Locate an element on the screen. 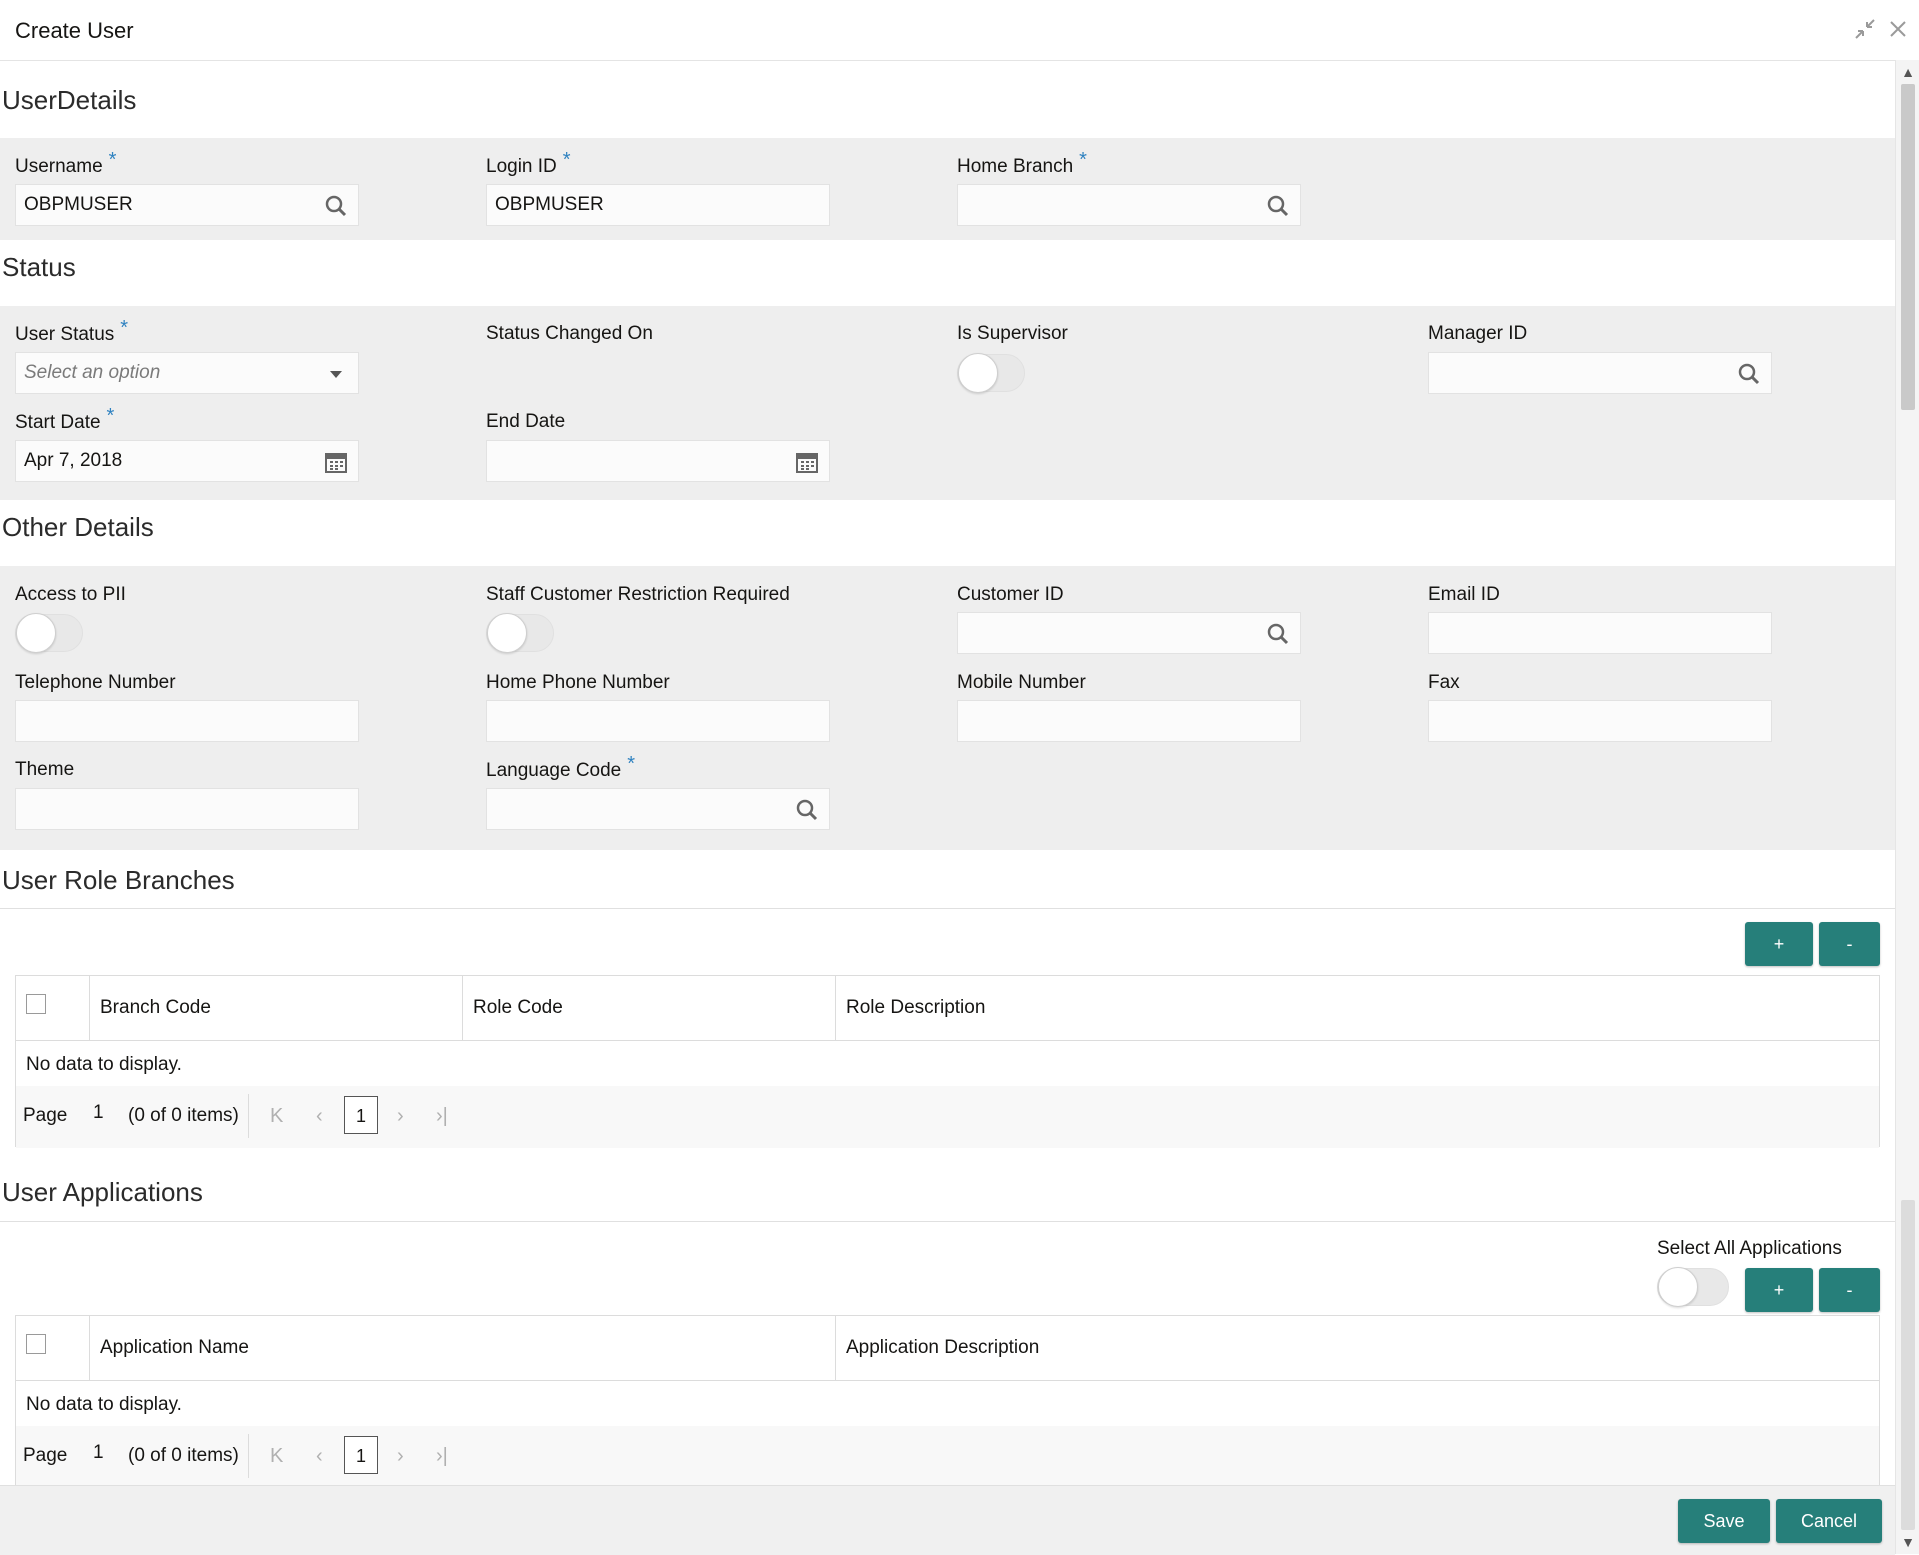 This screenshot has height=1555, width=1919. start-date-label: Start Date * is located at coordinates (65, 419).